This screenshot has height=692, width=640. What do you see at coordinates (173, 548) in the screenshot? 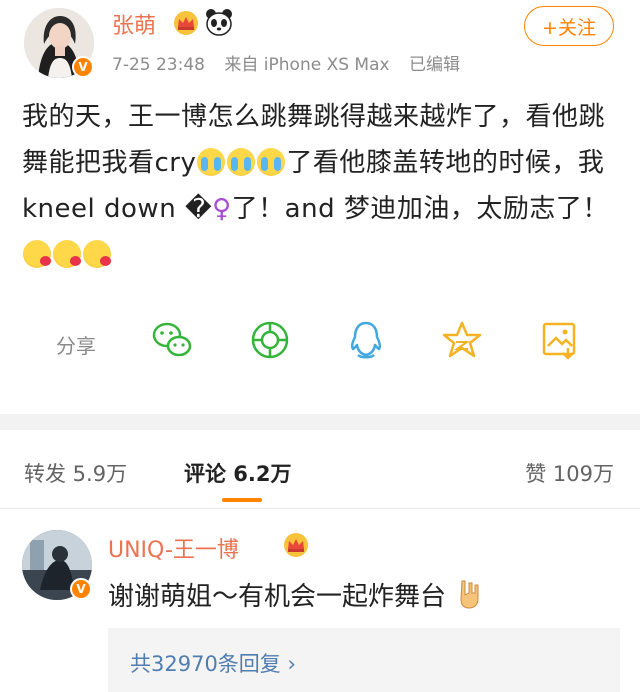
I see `commenter-name: UNIQ-王一博` at bounding box center [173, 548].